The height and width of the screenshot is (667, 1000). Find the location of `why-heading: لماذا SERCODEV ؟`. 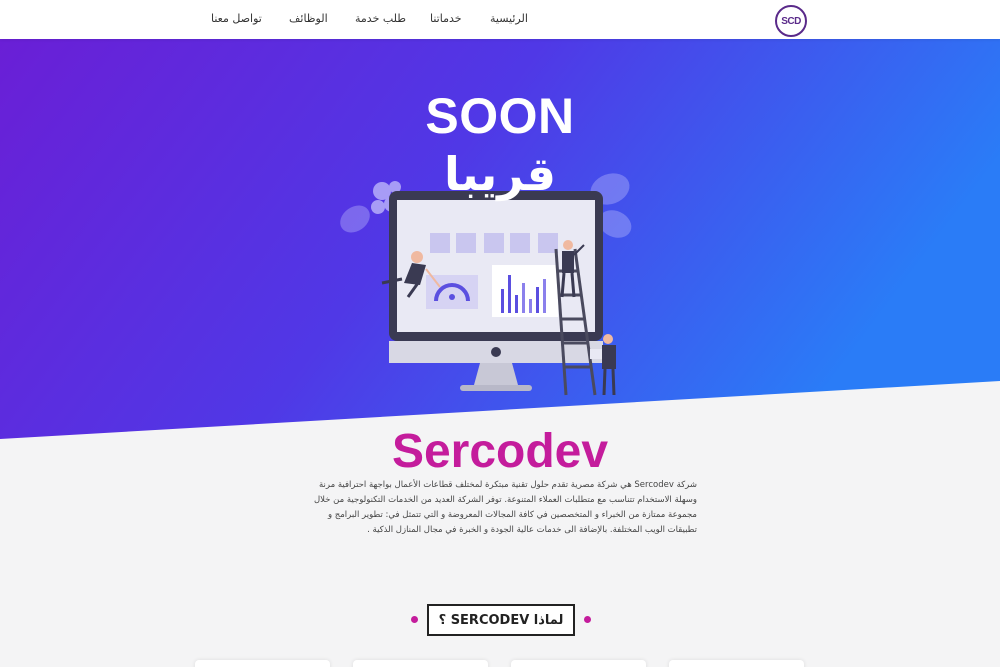

why-heading: لماذا SERCODEV ؟ is located at coordinates (501, 620).